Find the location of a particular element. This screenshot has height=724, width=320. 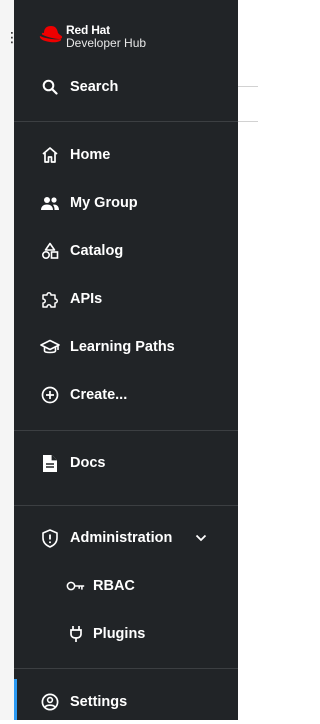

sidebar-item-docs: Docs is located at coordinates (126, 463).